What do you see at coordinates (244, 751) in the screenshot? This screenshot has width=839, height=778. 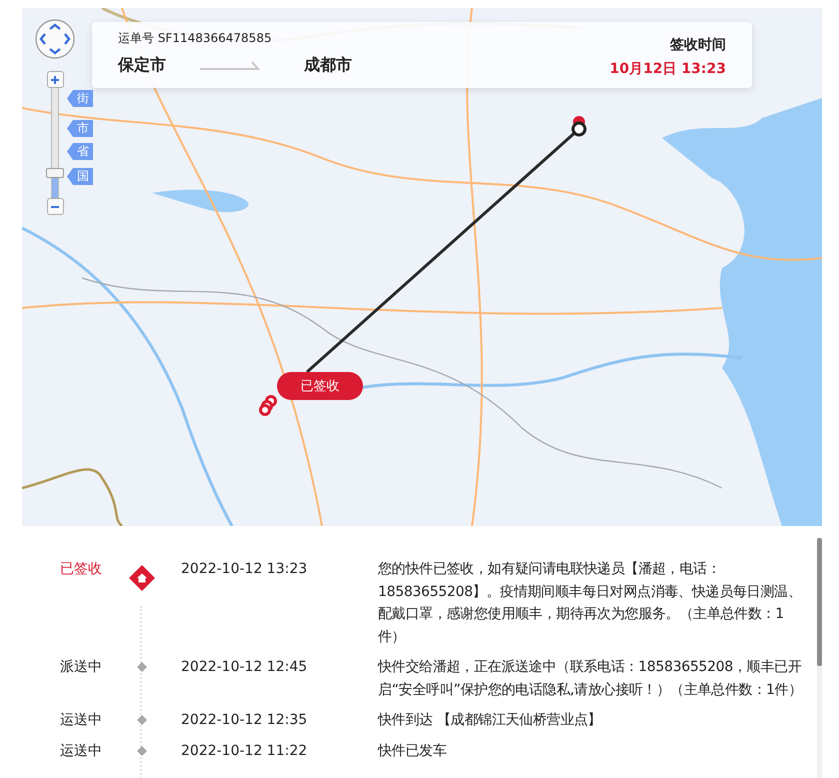 I see `event-time: 2022-10-12 11:22` at bounding box center [244, 751].